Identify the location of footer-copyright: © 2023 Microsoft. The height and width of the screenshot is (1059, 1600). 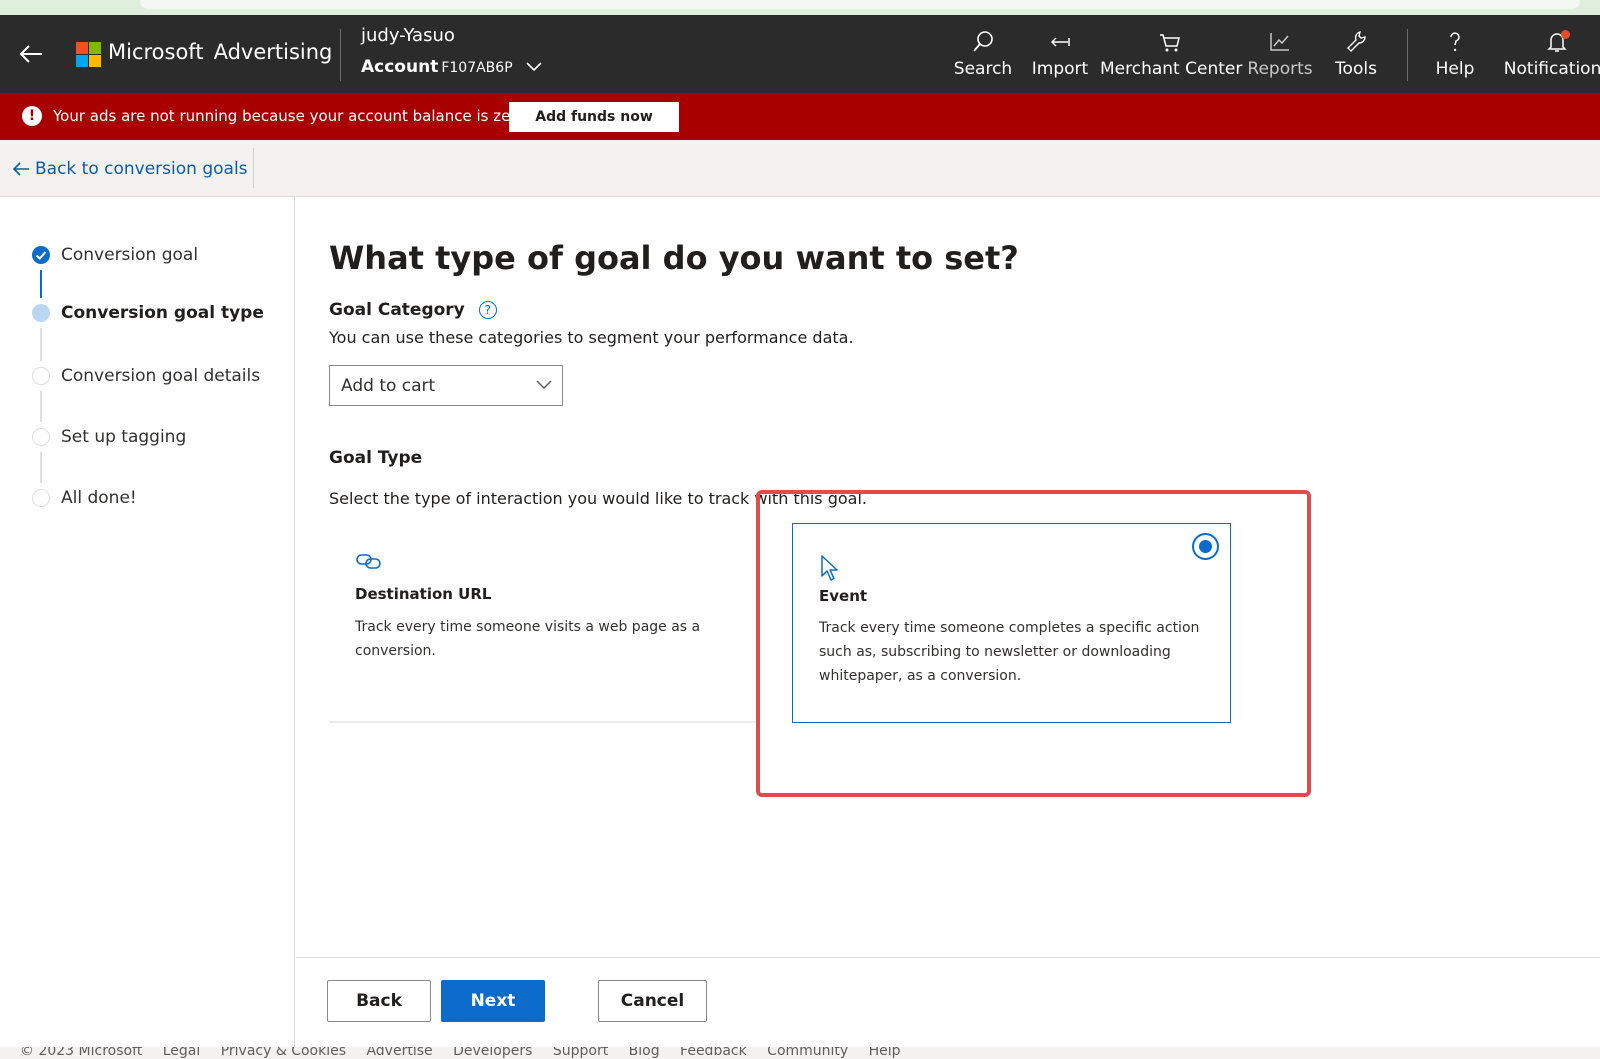
(81, 1053).